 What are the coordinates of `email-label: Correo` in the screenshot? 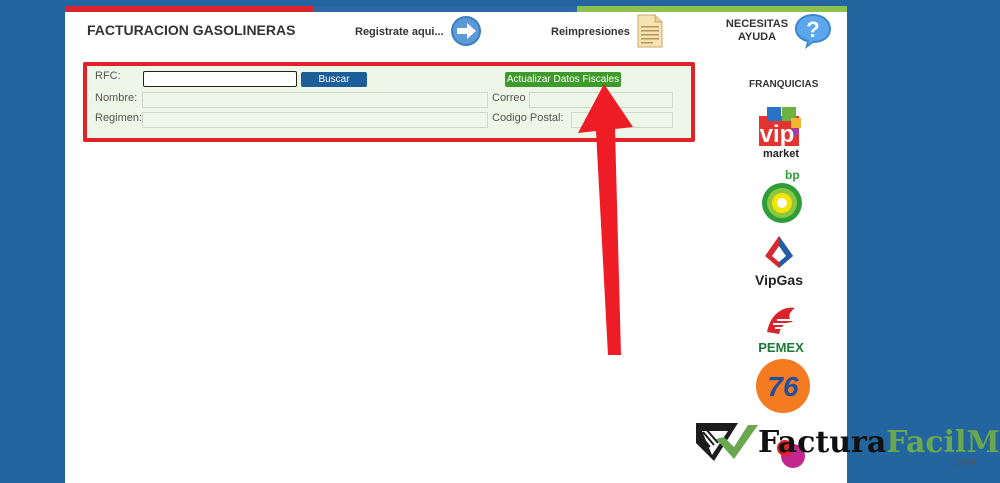 It's located at (509, 98).